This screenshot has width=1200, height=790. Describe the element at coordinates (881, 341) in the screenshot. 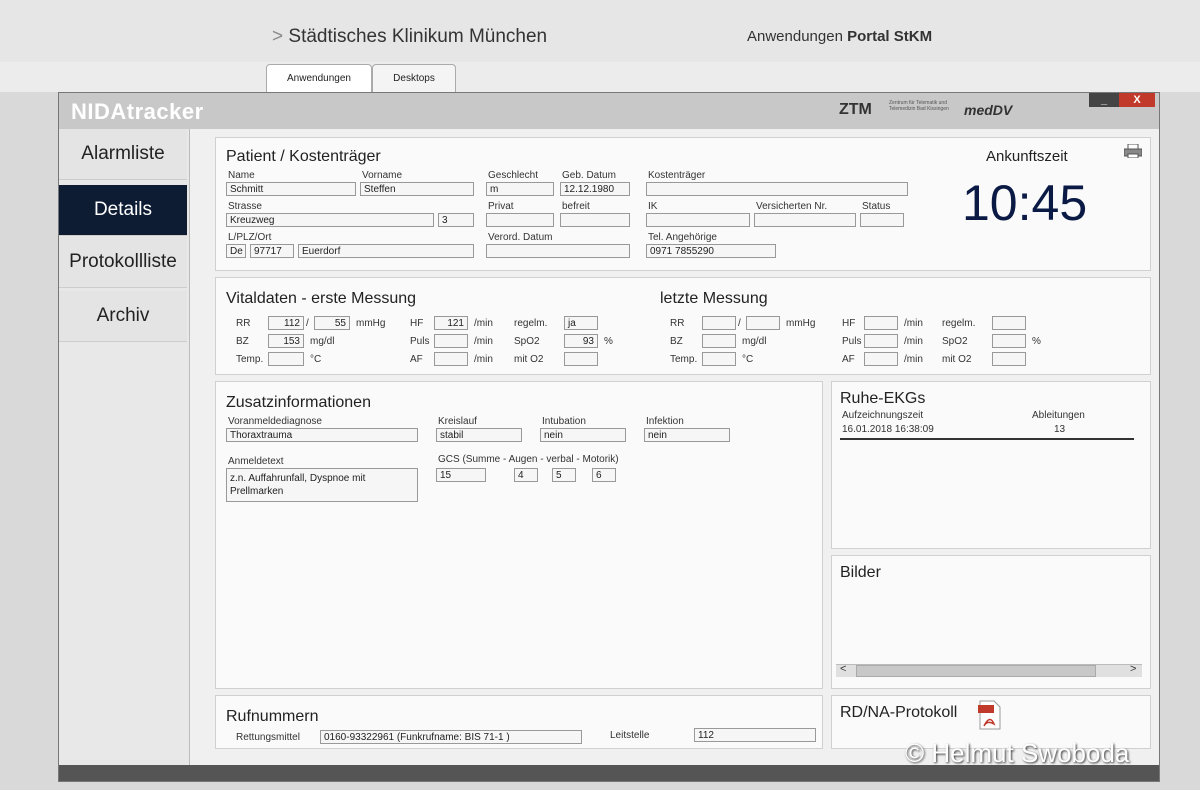

I see `last-puls-field` at that location.